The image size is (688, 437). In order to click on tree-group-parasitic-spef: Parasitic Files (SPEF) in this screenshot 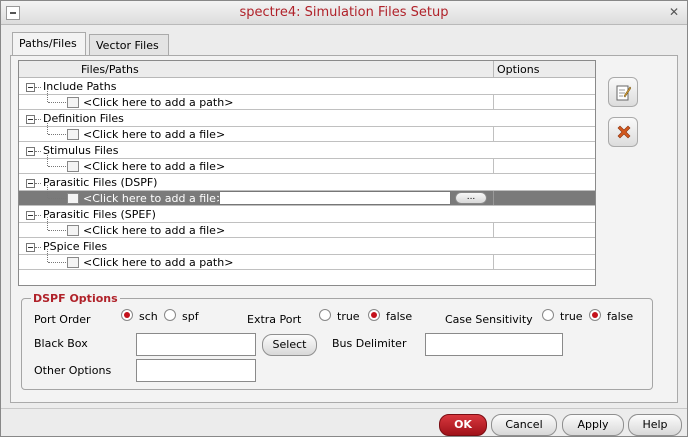, I will do `click(307, 215)`.